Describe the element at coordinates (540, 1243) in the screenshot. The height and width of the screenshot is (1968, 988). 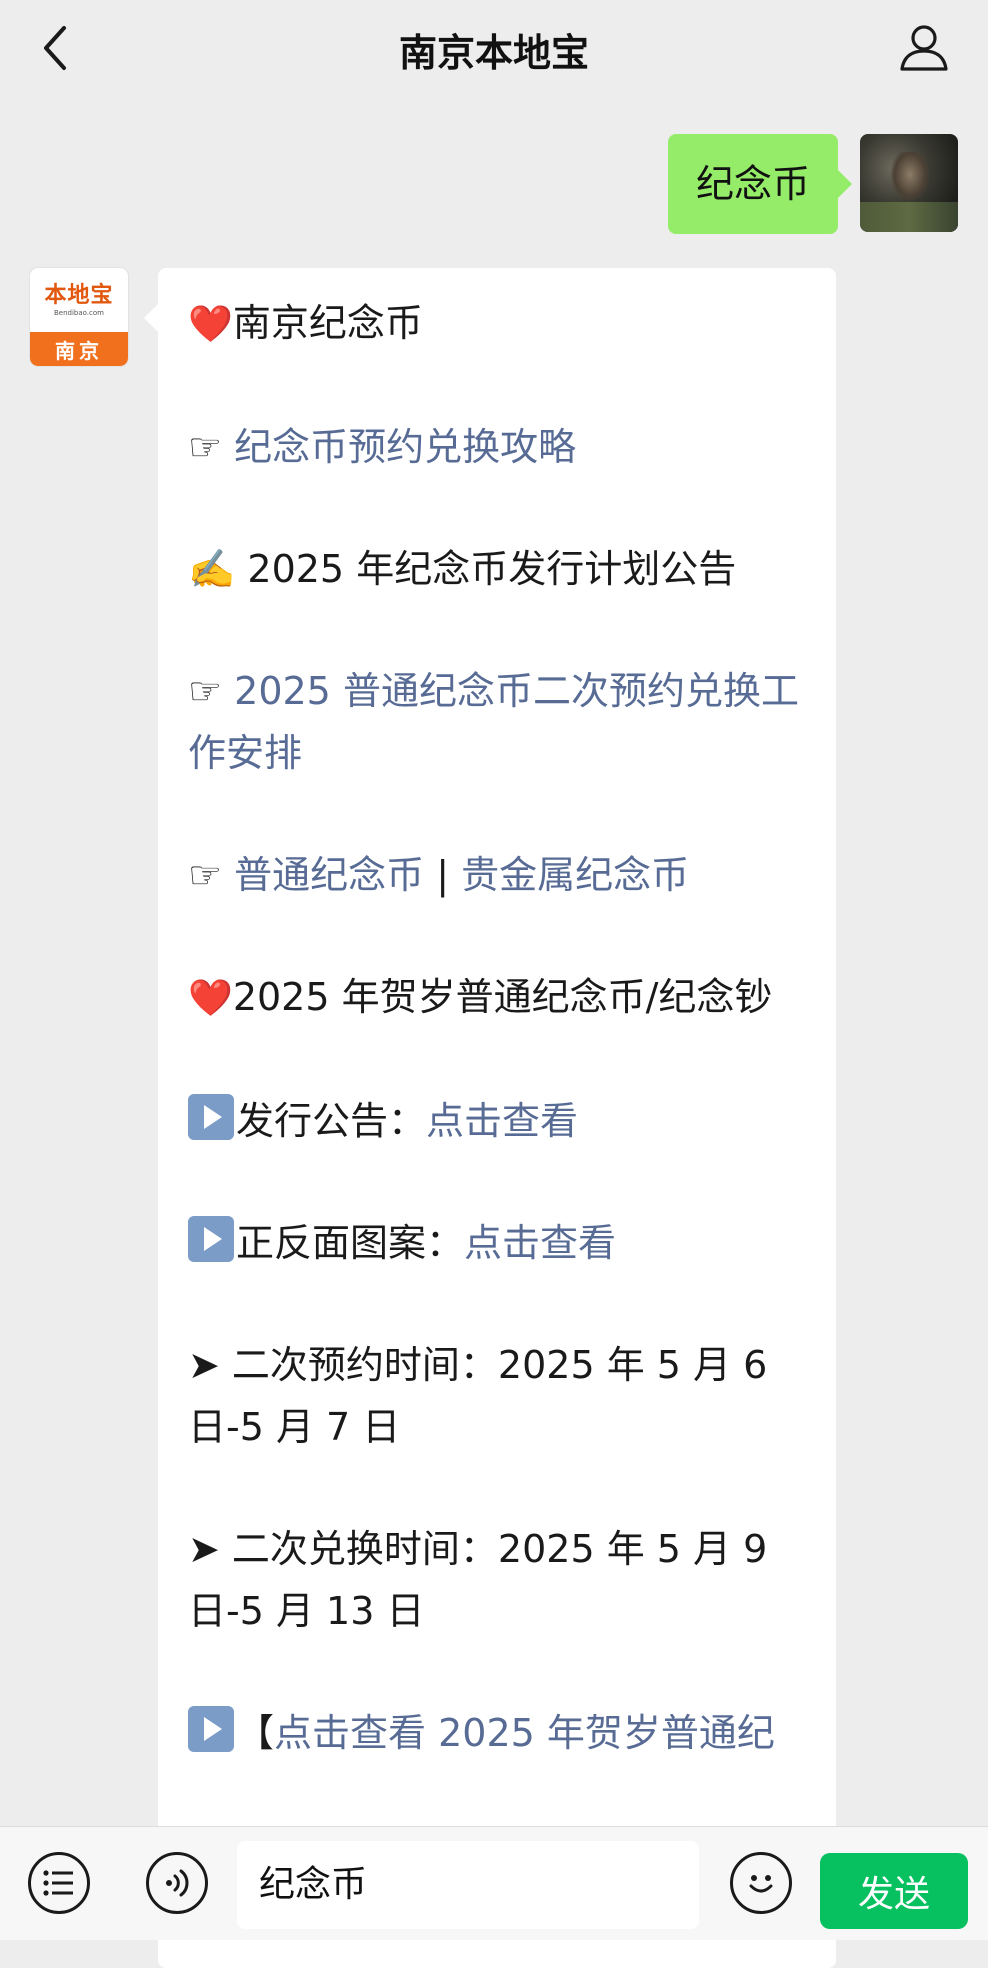
I see `link-design: 点击查看` at that location.